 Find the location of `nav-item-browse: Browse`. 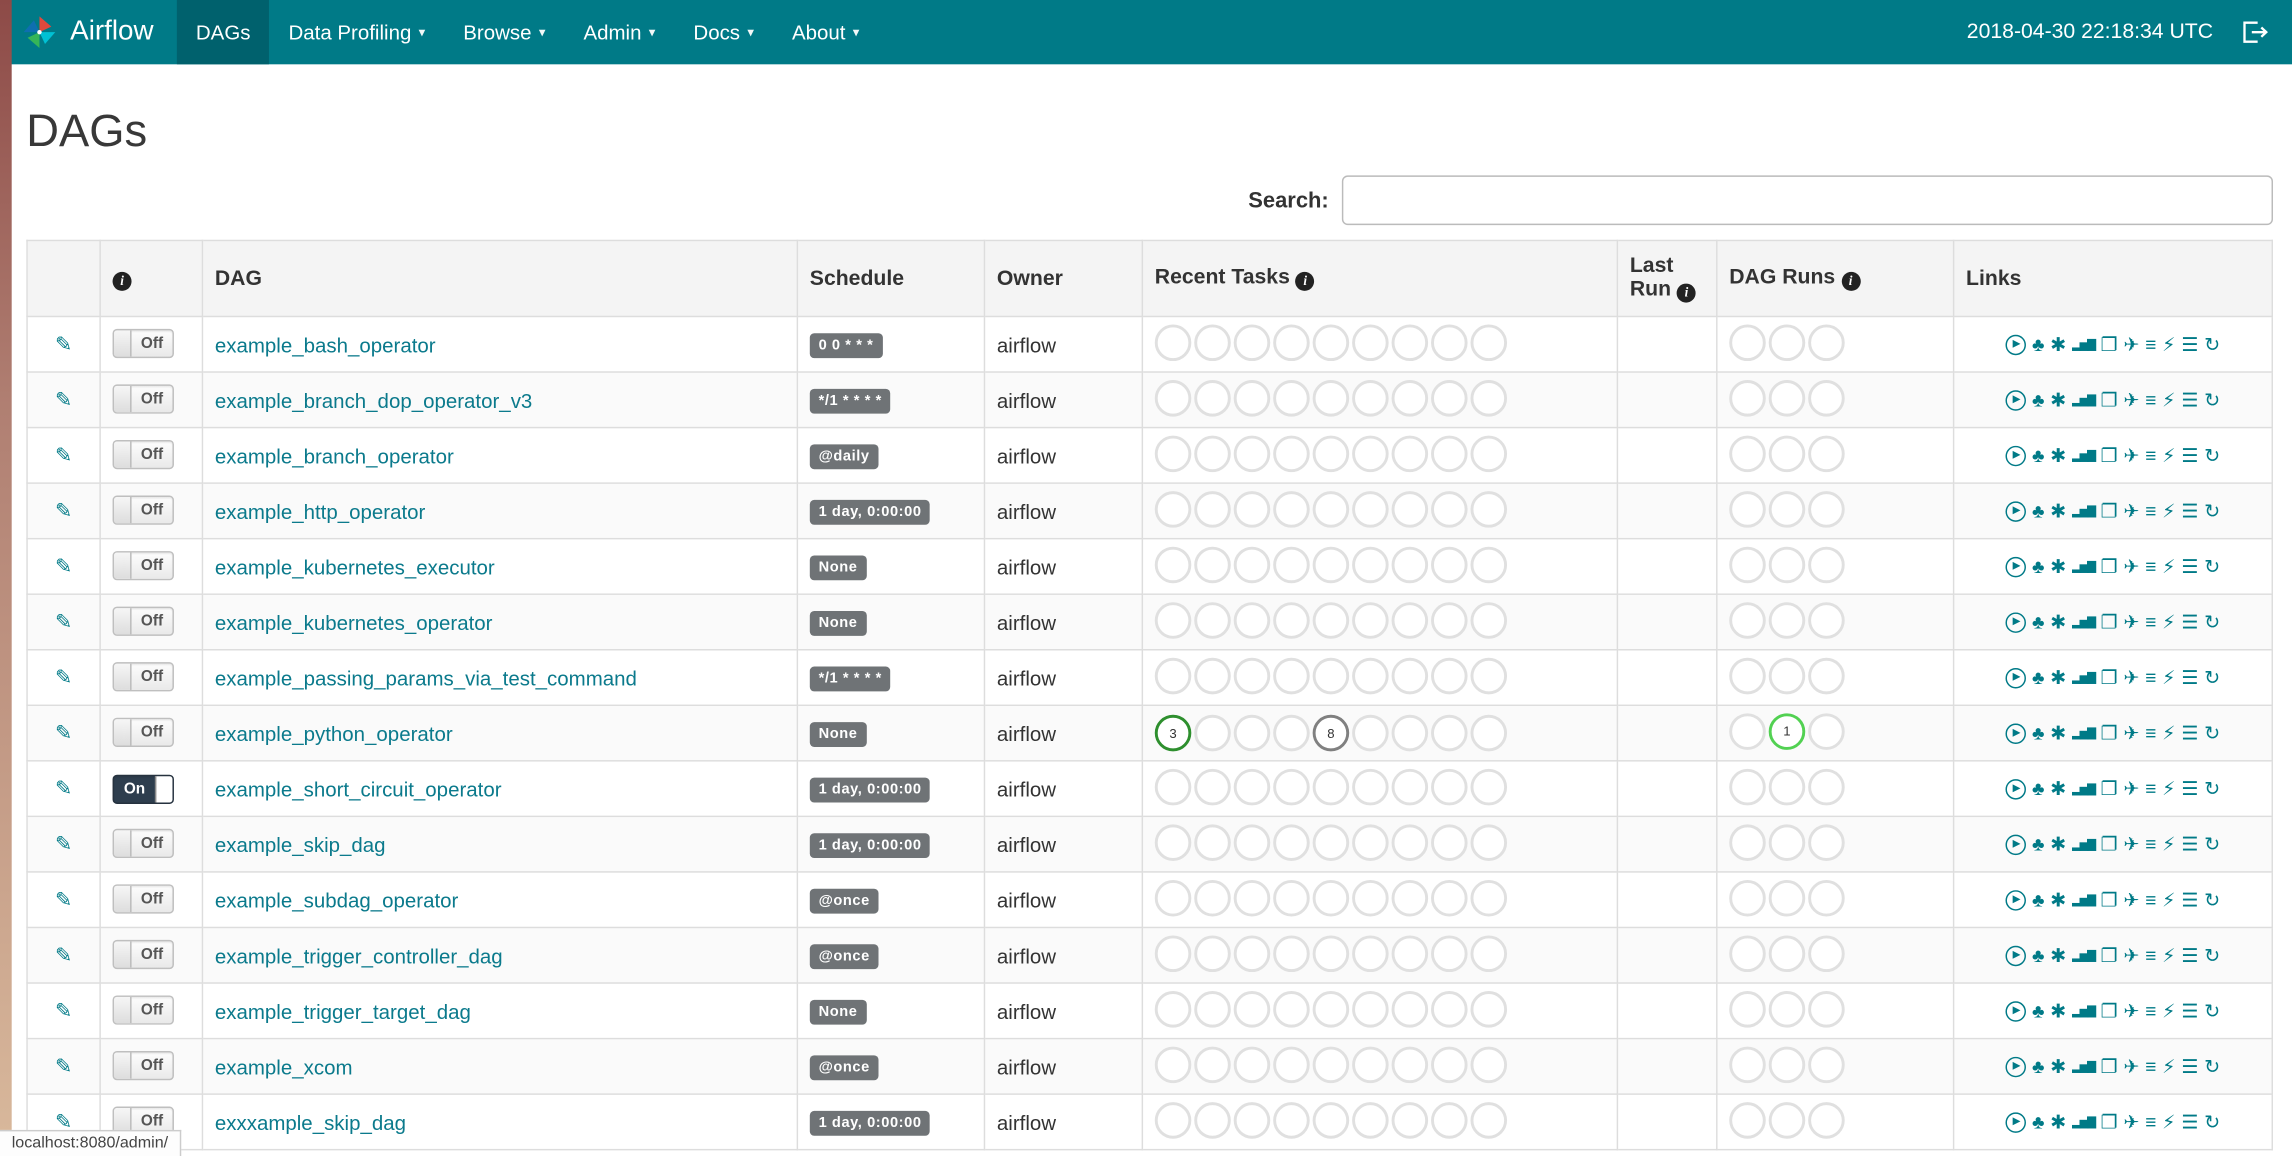

nav-item-browse: Browse is located at coordinates (504, 32).